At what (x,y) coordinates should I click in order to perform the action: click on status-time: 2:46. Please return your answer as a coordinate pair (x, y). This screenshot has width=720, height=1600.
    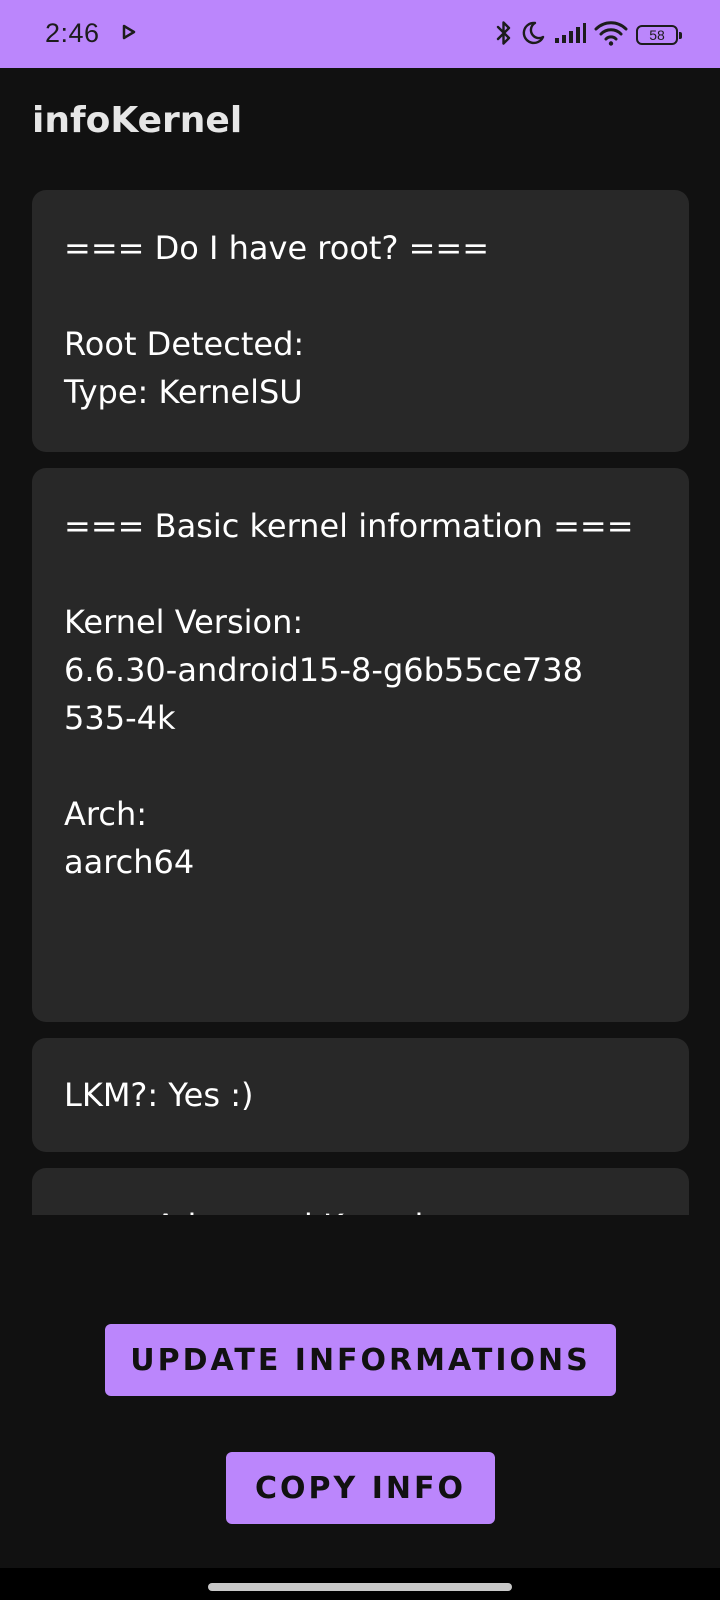
    Looking at the image, I should click on (72, 33).